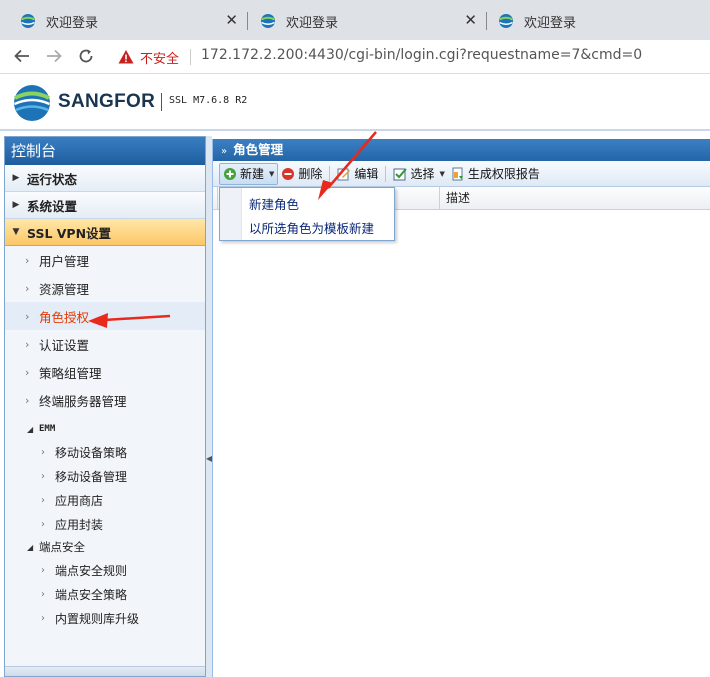  What do you see at coordinates (307, 214) in the screenshot?
I see `new-dropdown-menu: 新建角色 以所选角色为模板新建` at bounding box center [307, 214].